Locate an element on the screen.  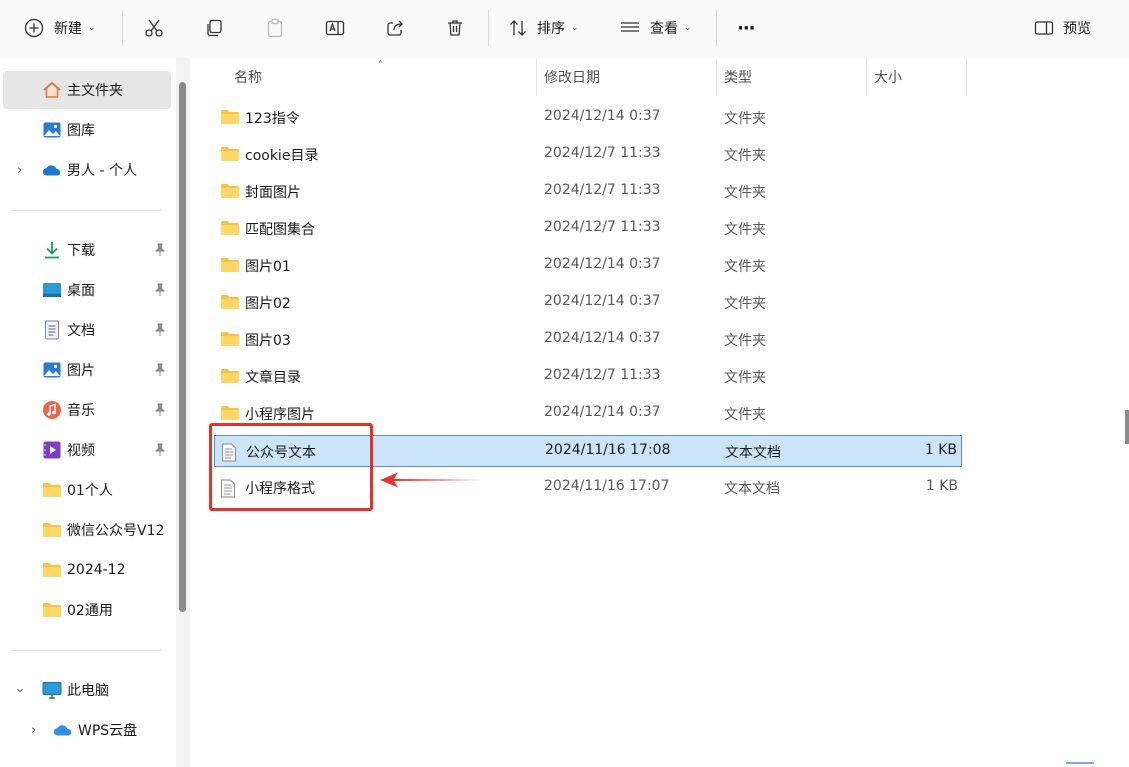
sidebar-item-gallery: 图库 is located at coordinates (87, 130).